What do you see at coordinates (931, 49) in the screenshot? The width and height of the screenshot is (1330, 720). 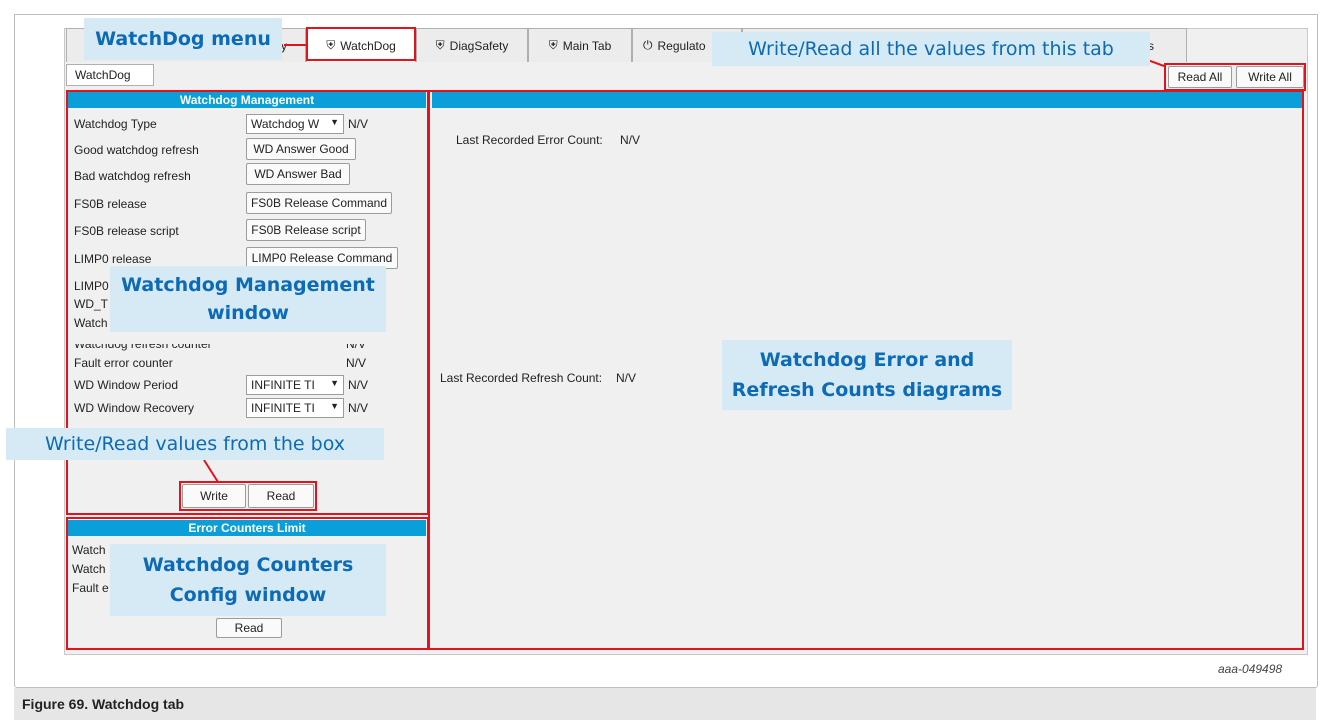 I see `callout-write-read-all: Write/Read all the values from this tab` at bounding box center [931, 49].